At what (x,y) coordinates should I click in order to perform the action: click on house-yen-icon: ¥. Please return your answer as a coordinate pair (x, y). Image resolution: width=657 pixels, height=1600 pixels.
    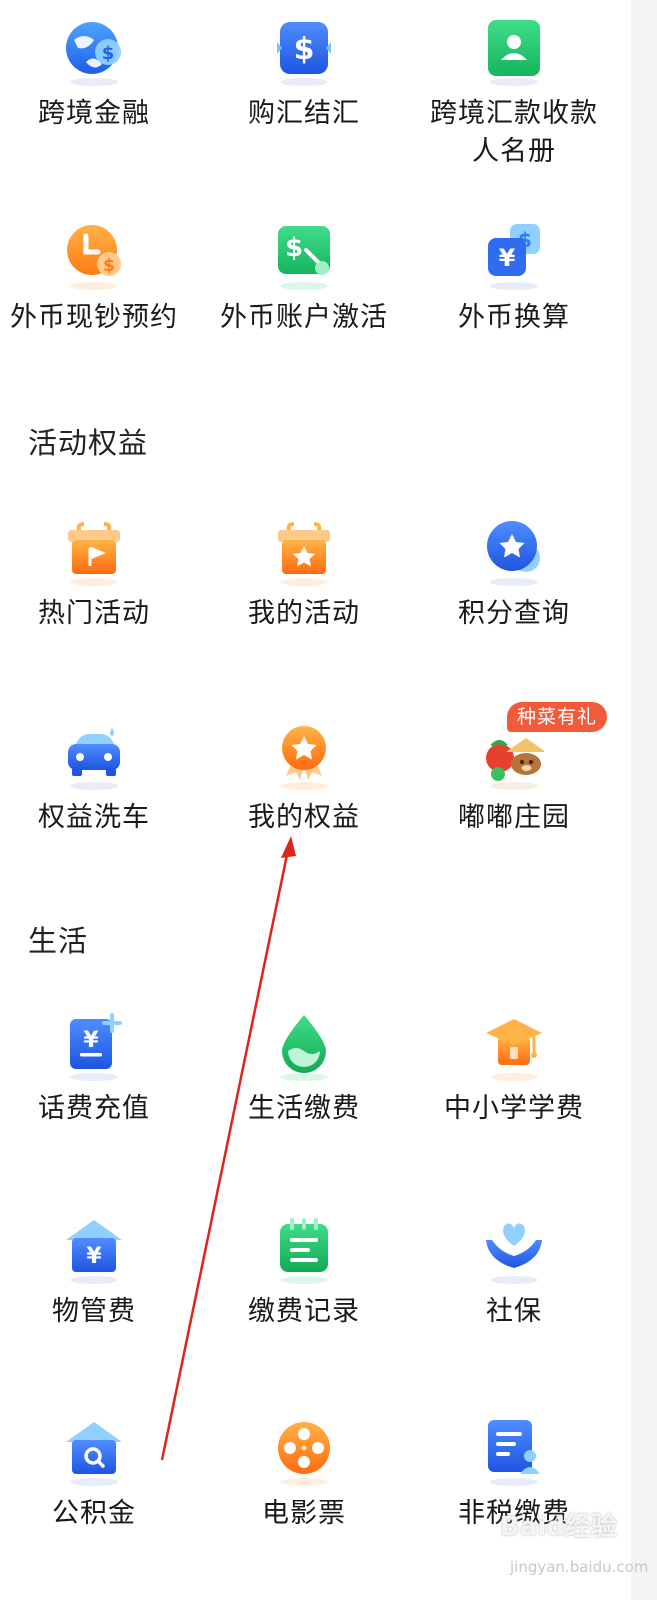
    Looking at the image, I should click on (94, 1246).